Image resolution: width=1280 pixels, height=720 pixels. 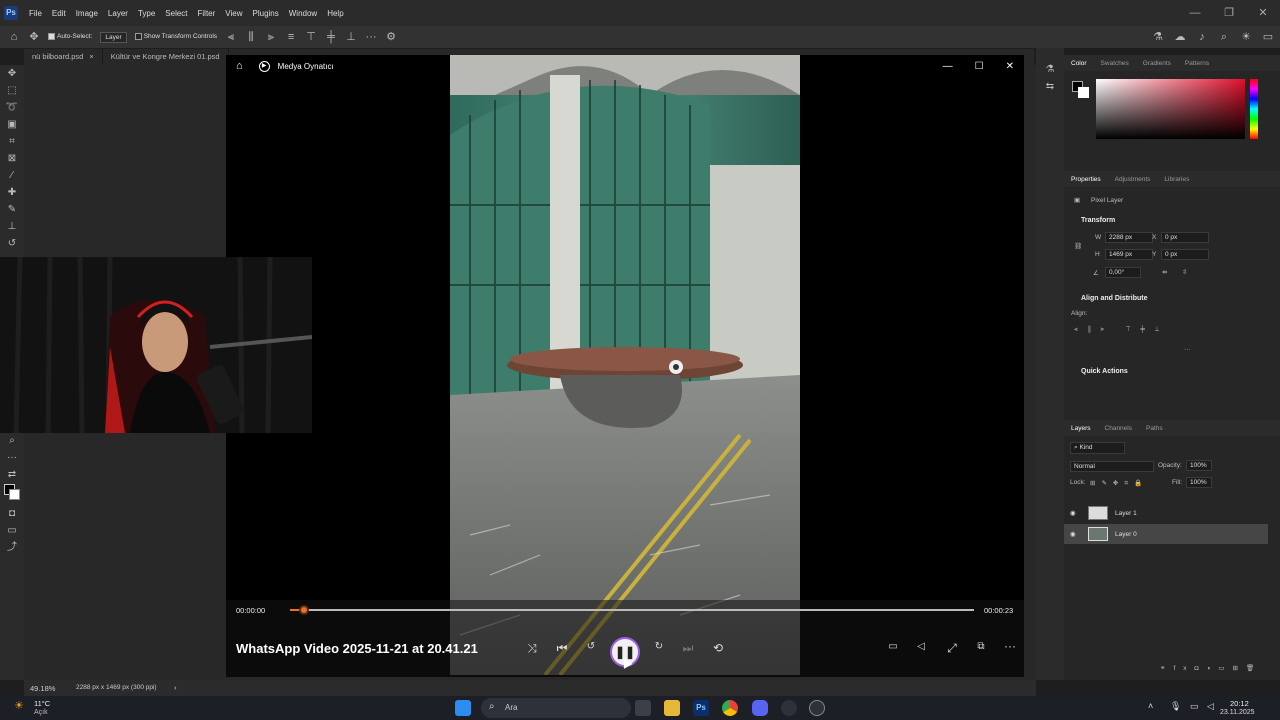 I want to click on move-icon: ✥, so click(x=12, y=73).